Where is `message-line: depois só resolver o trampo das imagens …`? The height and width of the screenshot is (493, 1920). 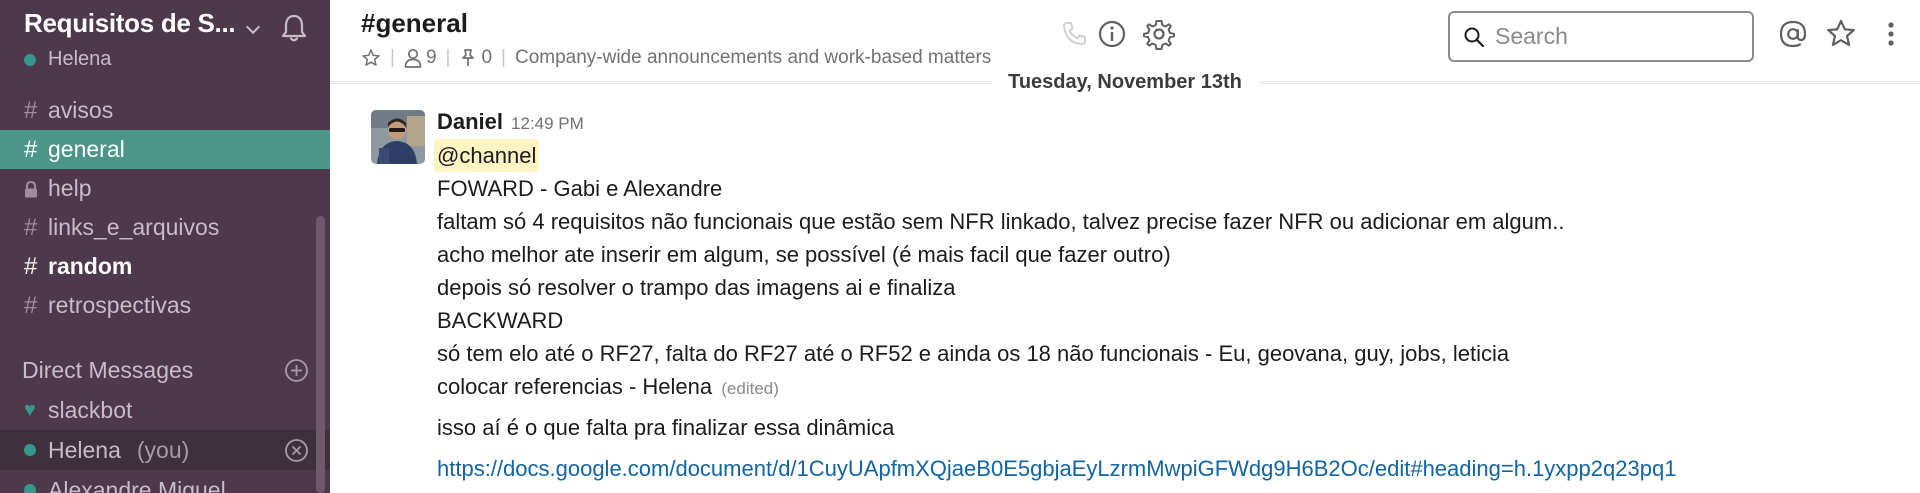 message-line: depois só resolver o trampo das imagens … is located at coordinates (696, 287).